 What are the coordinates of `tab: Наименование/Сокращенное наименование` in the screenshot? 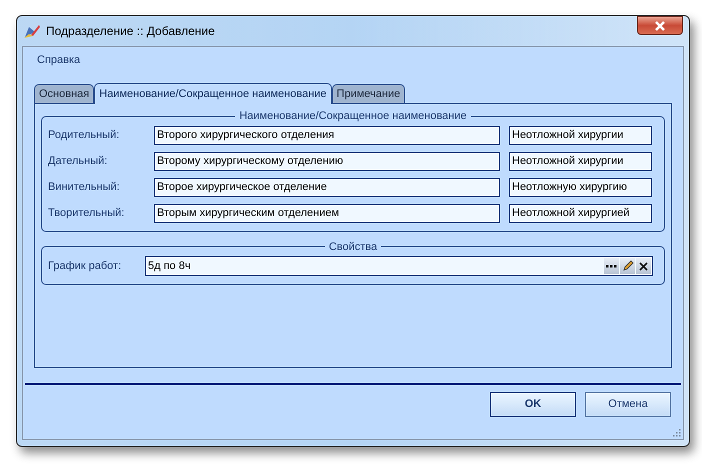 It's located at (213, 93).